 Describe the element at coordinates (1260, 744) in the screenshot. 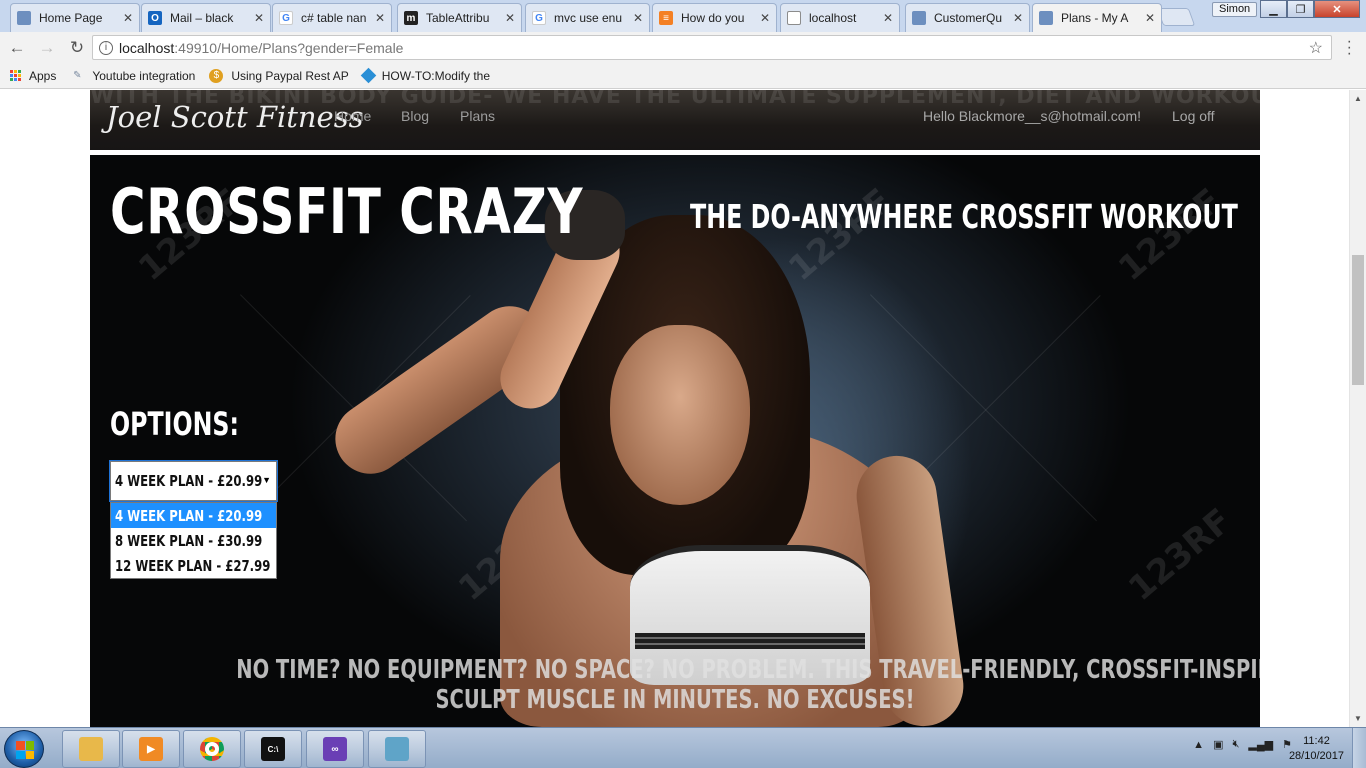

I see `network-icon: ▂▄▆` at that location.